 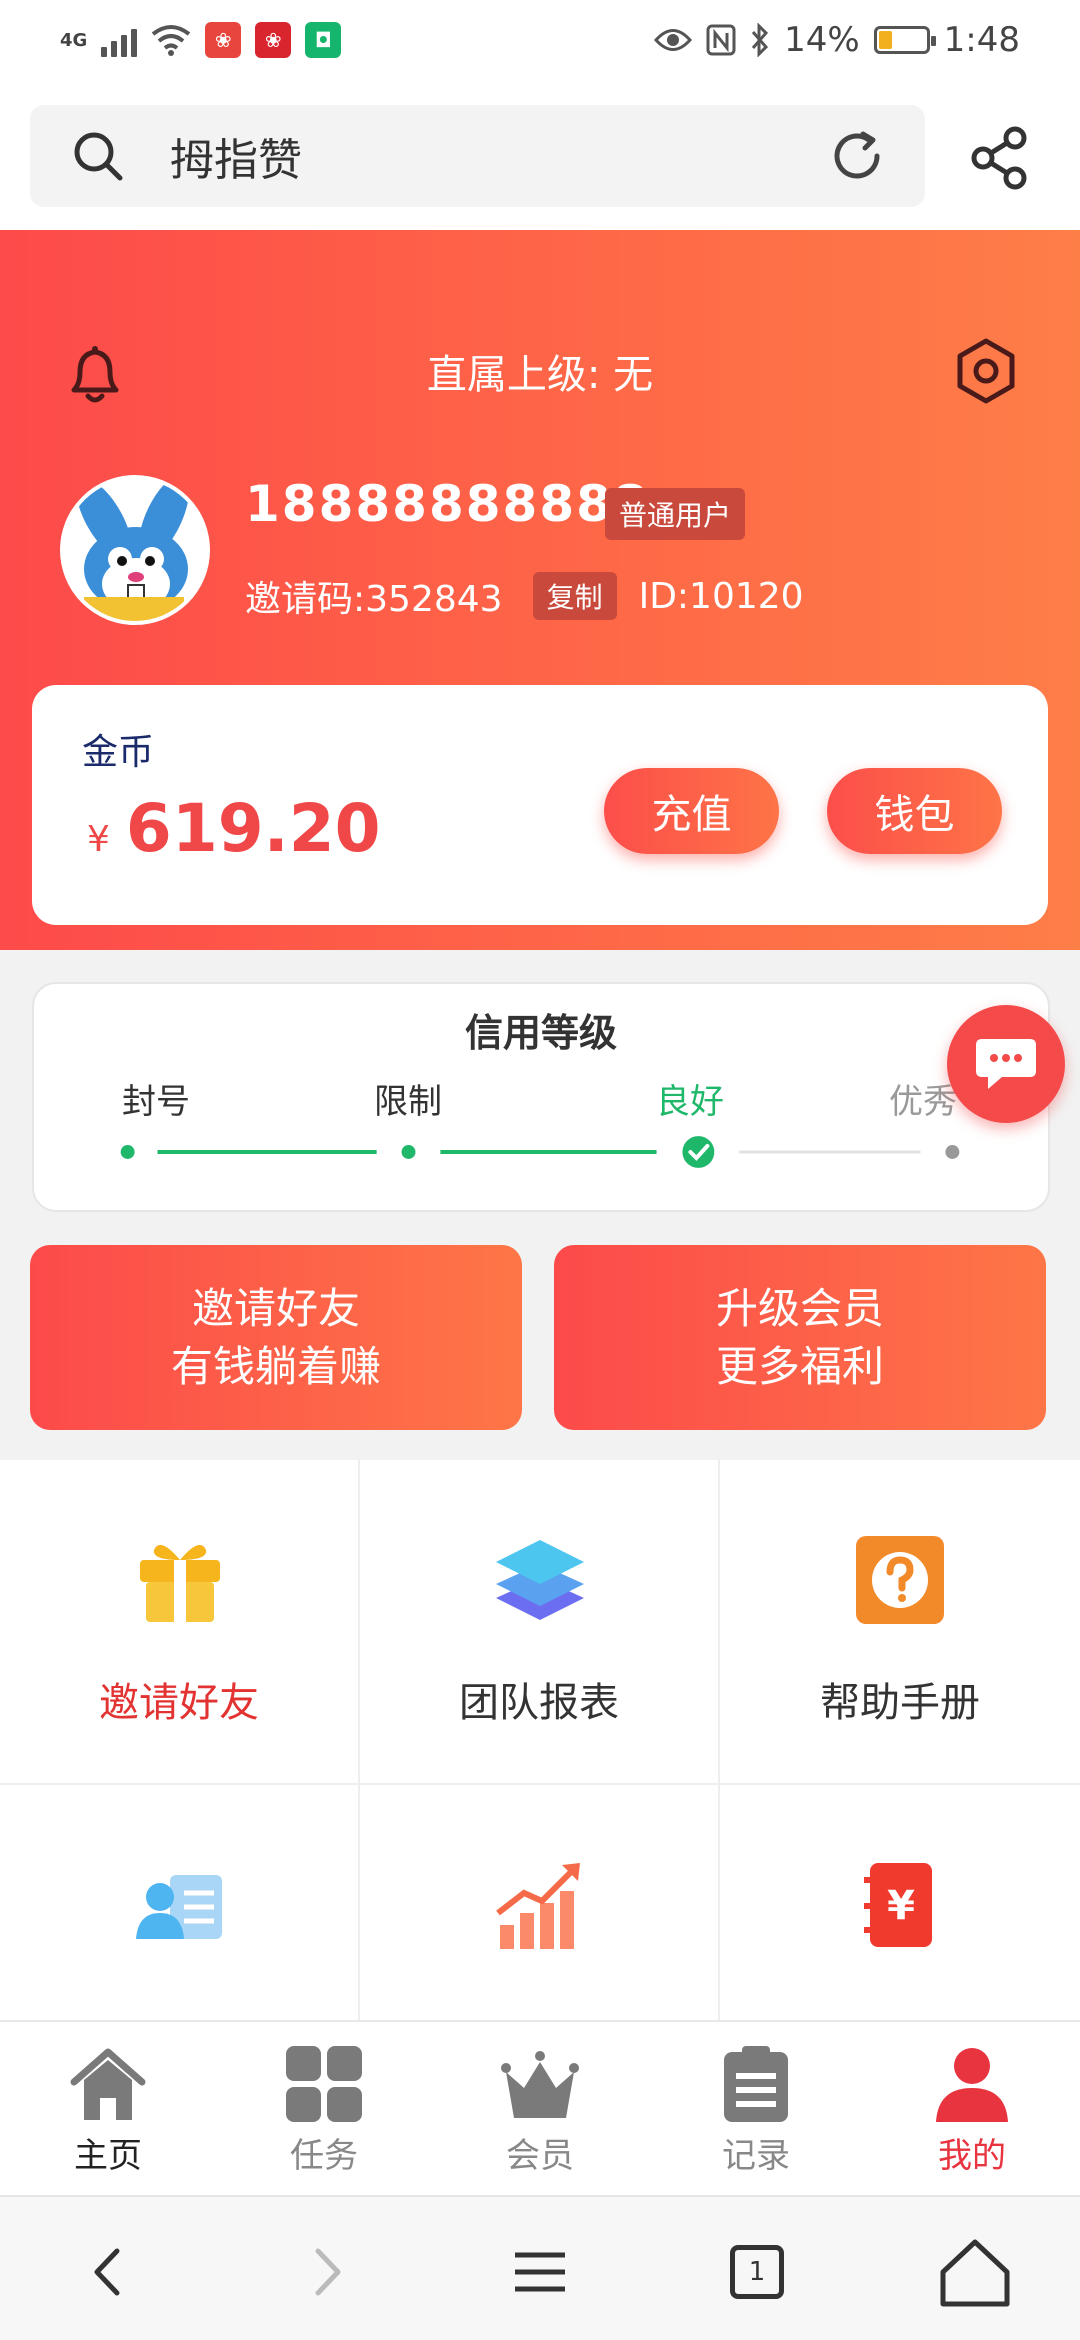 What do you see at coordinates (981, 40) in the screenshot?
I see `clock: 1:48` at bounding box center [981, 40].